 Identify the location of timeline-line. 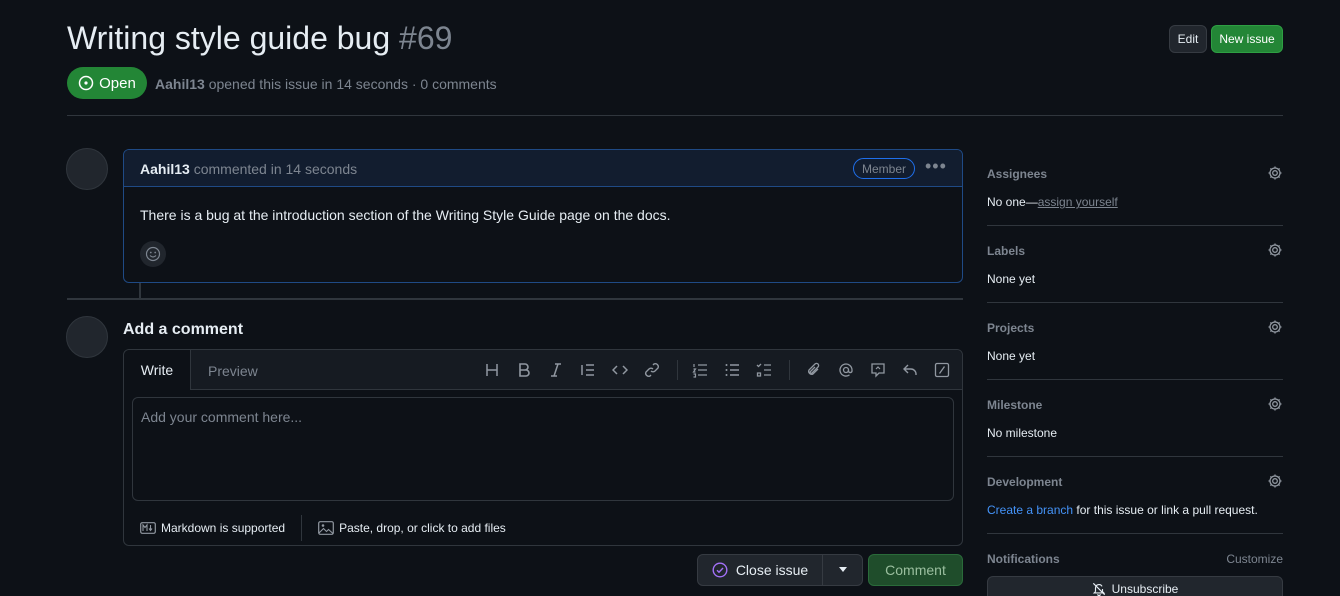
(140, 291).